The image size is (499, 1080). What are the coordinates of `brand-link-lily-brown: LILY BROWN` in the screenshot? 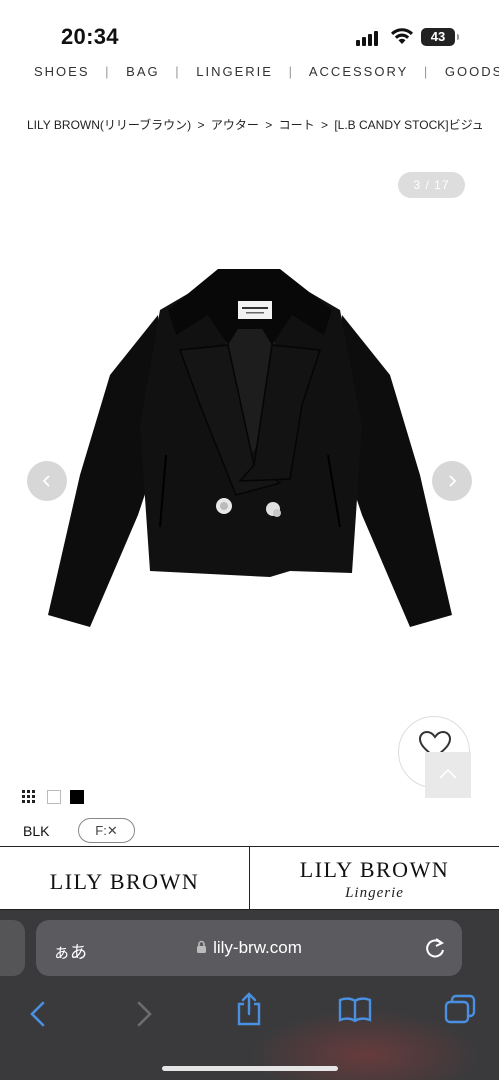 It's located at (125, 878).